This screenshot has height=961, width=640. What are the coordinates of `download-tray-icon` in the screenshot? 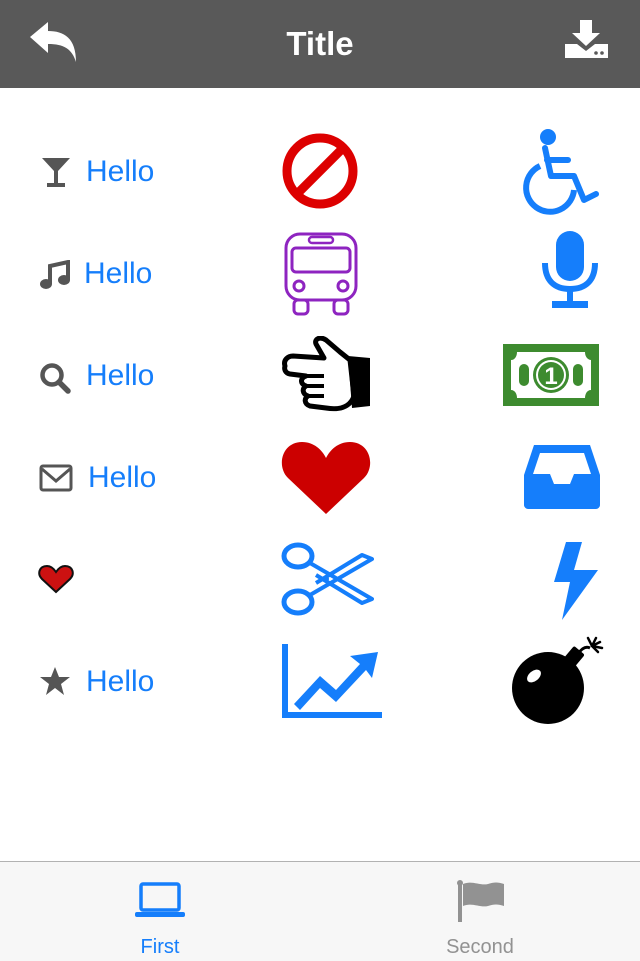 It's located at (586, 39).